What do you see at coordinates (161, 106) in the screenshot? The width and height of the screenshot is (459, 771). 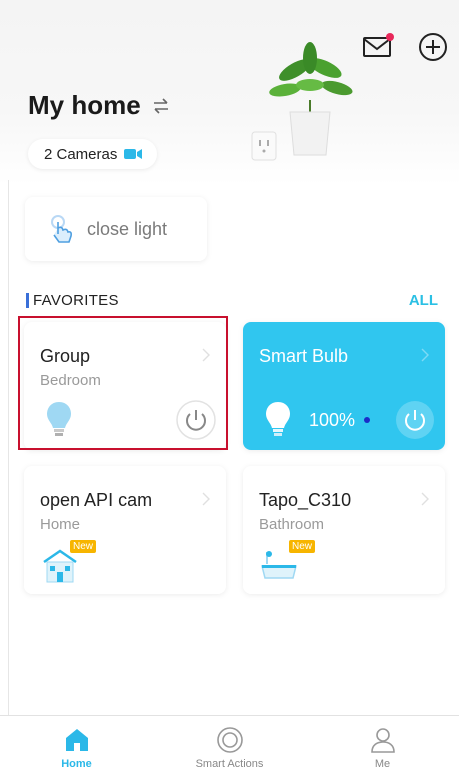 I see `switch-home-icon` at bounding box center [161, 106].